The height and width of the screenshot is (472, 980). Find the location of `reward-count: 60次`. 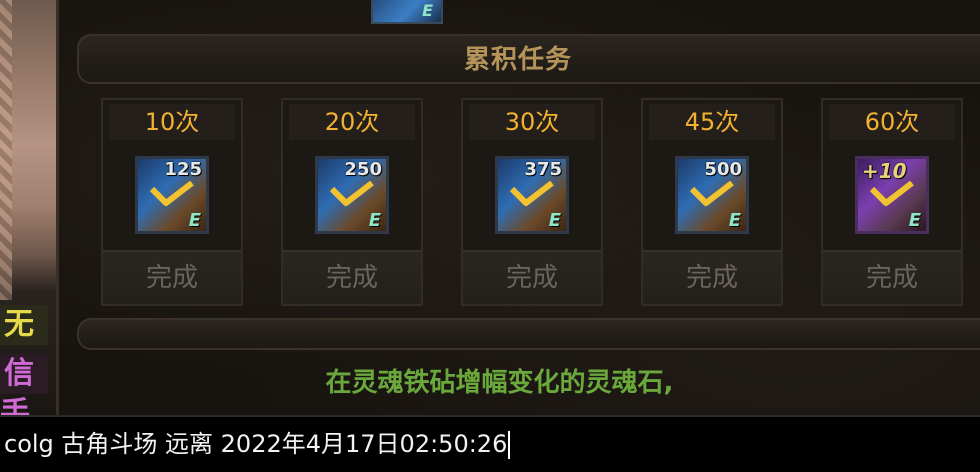

reward-count: 60次 is located at coordinates (892, 122).